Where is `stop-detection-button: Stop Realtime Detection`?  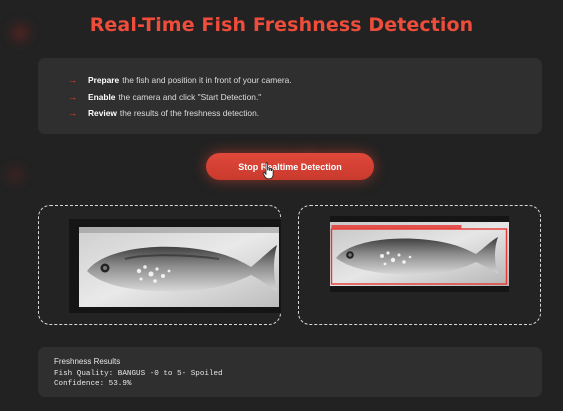 stop-detection-button: Stop Realtime Detection is located at coordinates (290, 166).